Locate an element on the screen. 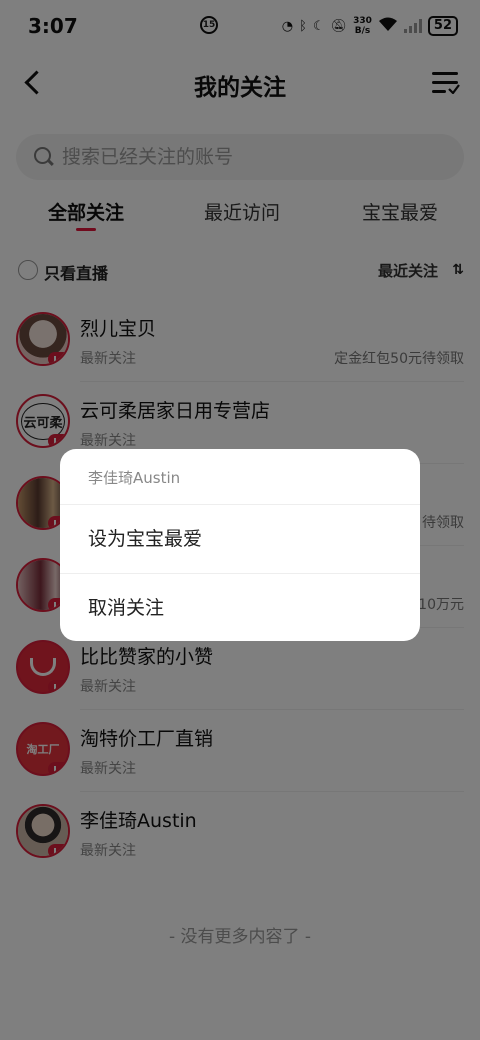  action-sheet: 李佳琦Austin 设为宝宝最爱 取消关注 is located at coordinates (240, 545).